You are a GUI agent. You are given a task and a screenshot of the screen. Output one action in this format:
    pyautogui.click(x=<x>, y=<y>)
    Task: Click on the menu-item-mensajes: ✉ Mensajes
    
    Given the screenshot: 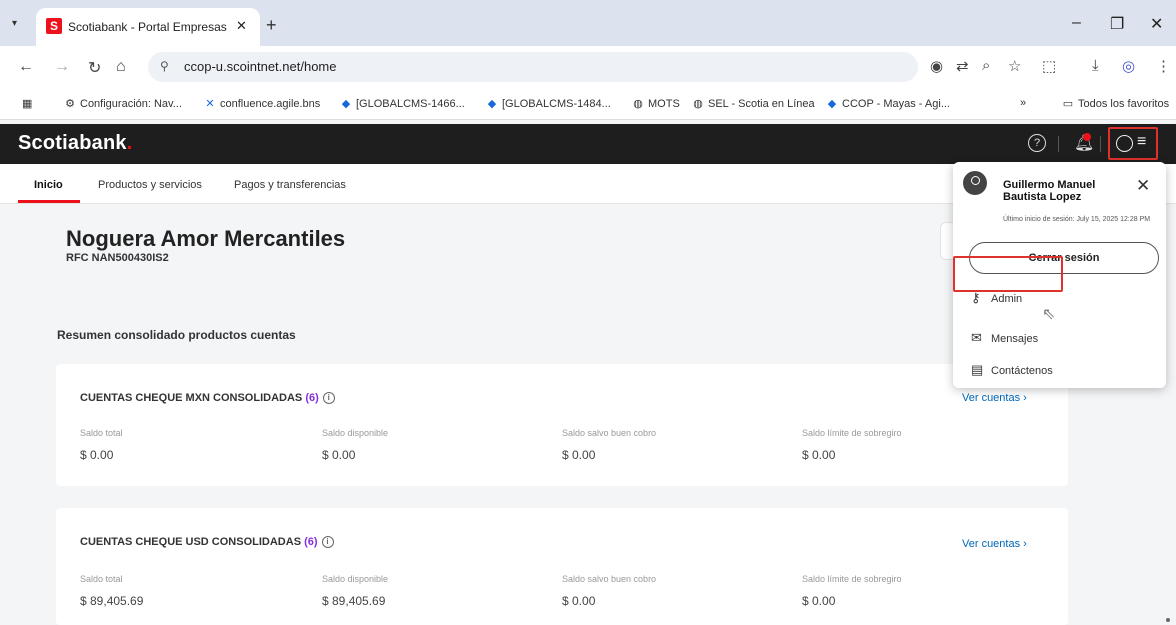 What is the action you would take?
    pyautogui.click(x=1004, y=338)
    